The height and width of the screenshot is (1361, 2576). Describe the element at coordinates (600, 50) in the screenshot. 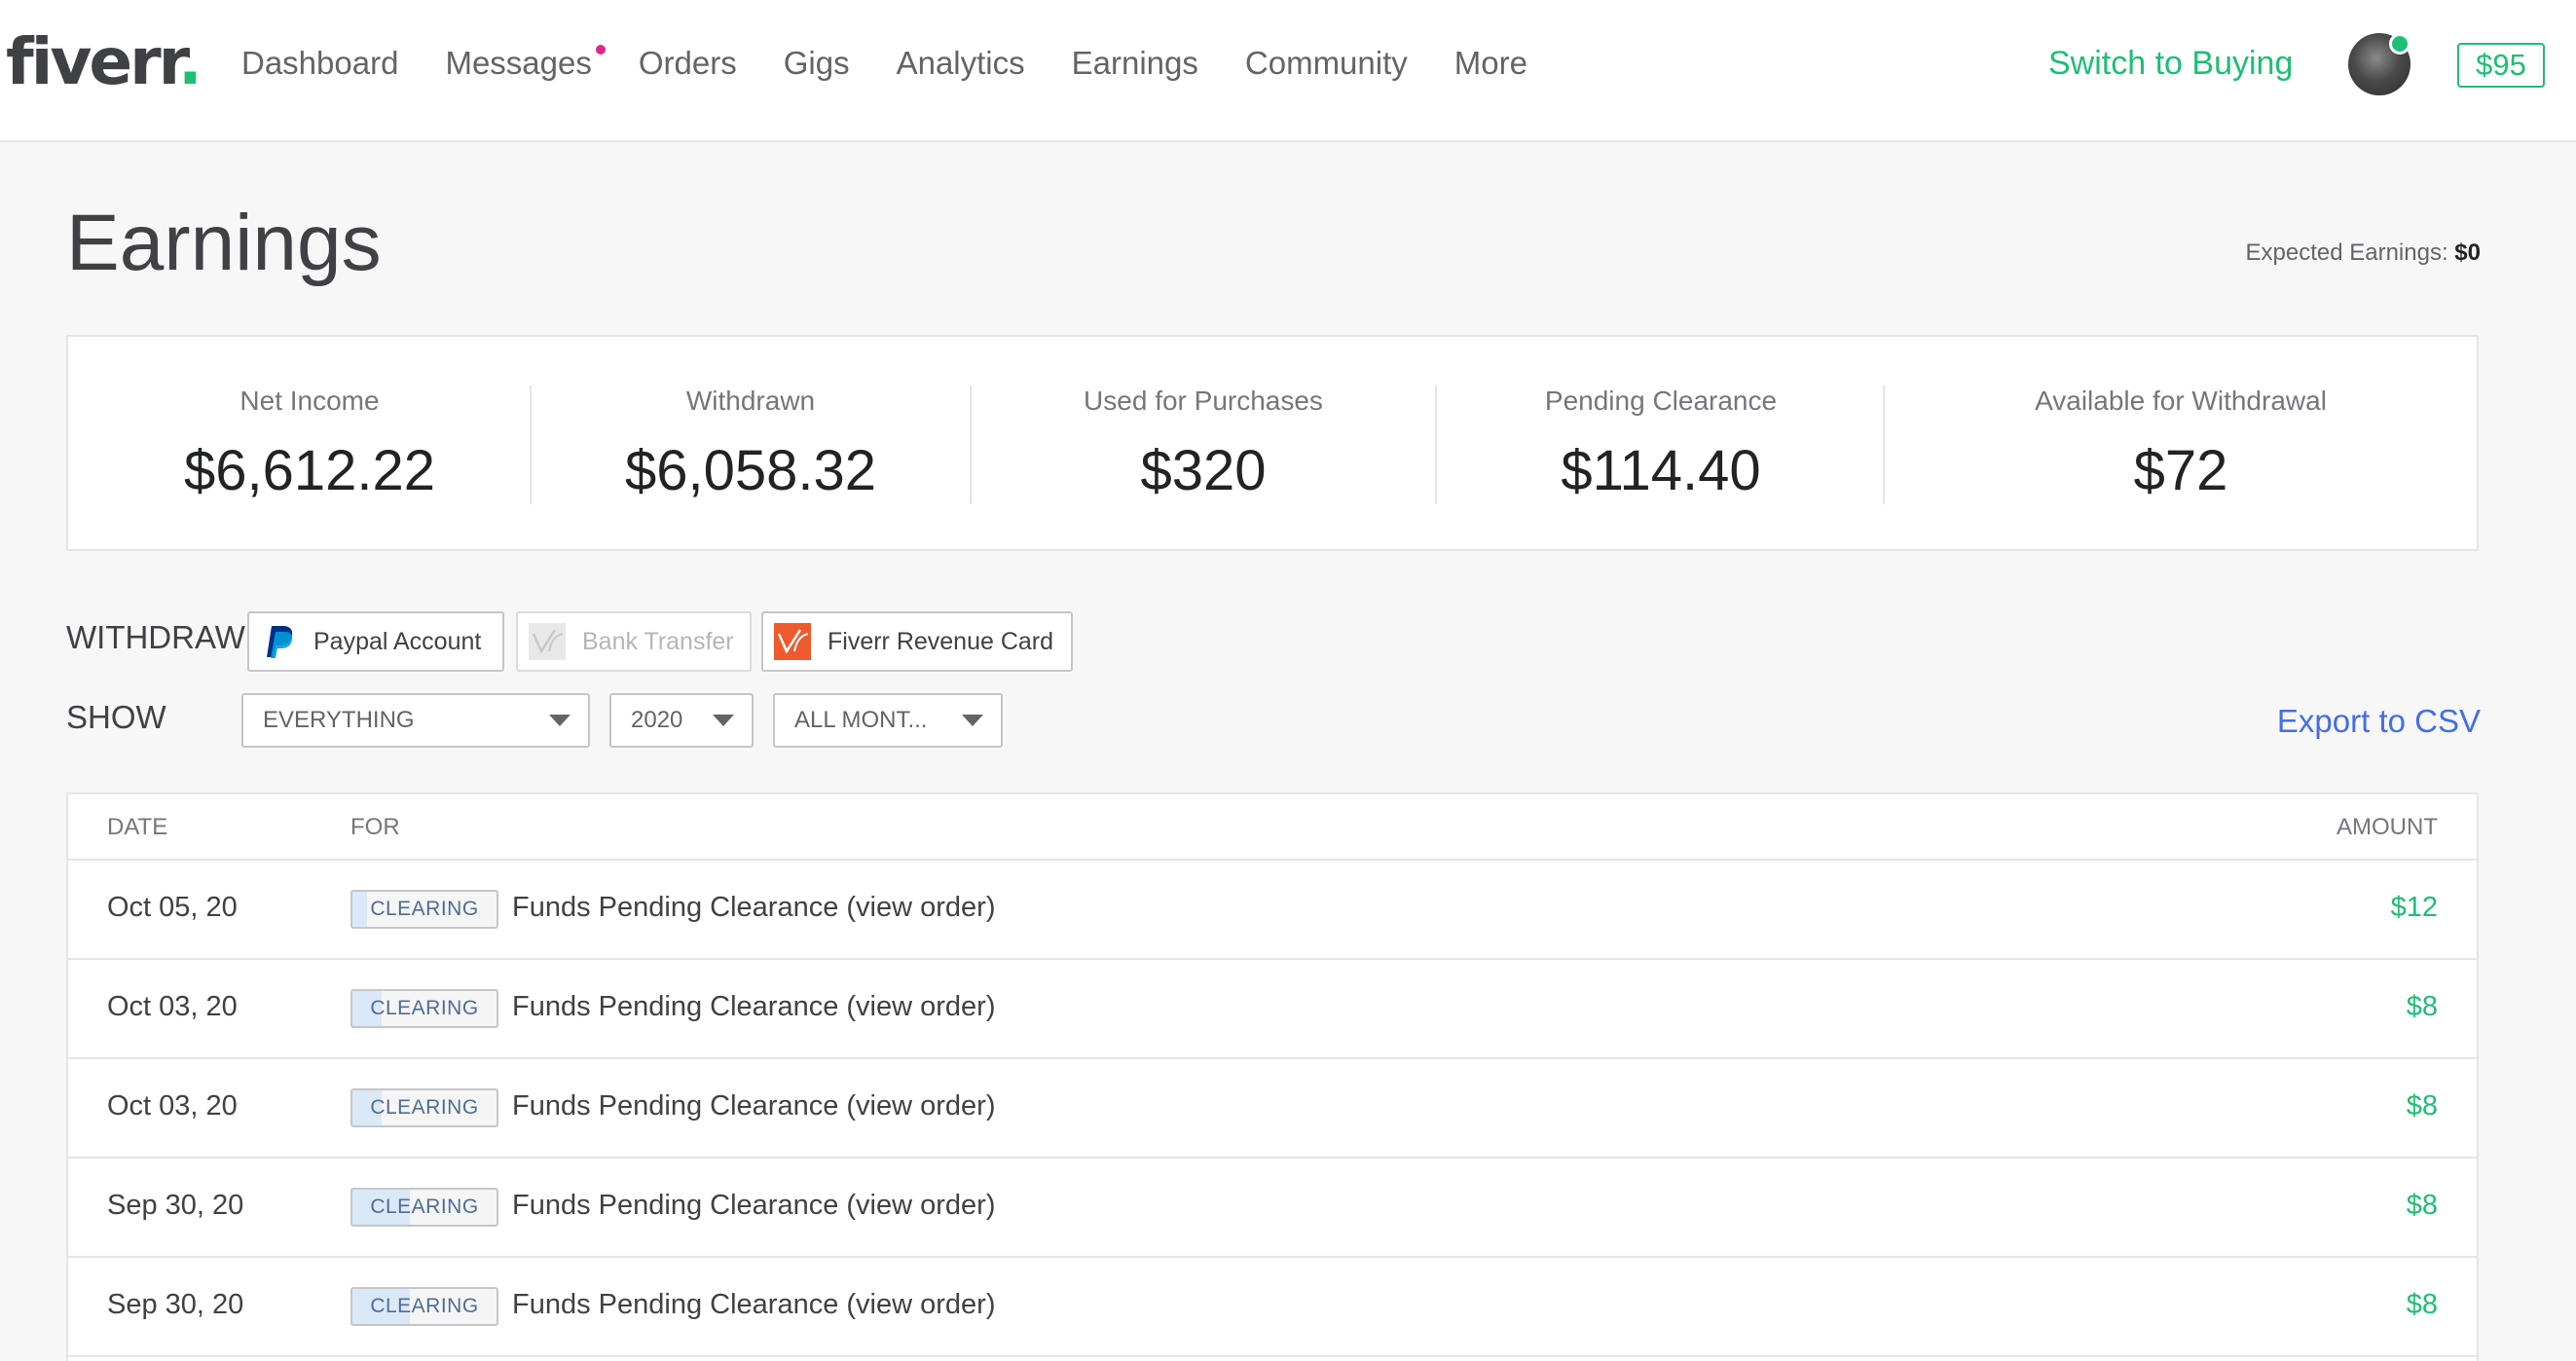

I see `unread-dot-icon` at that location.